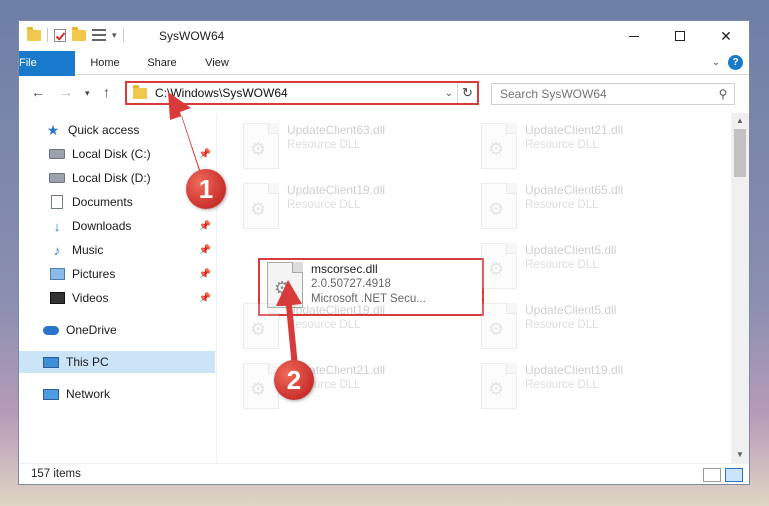  I want to click on callout-badge-2: 2, so click(294, 380).